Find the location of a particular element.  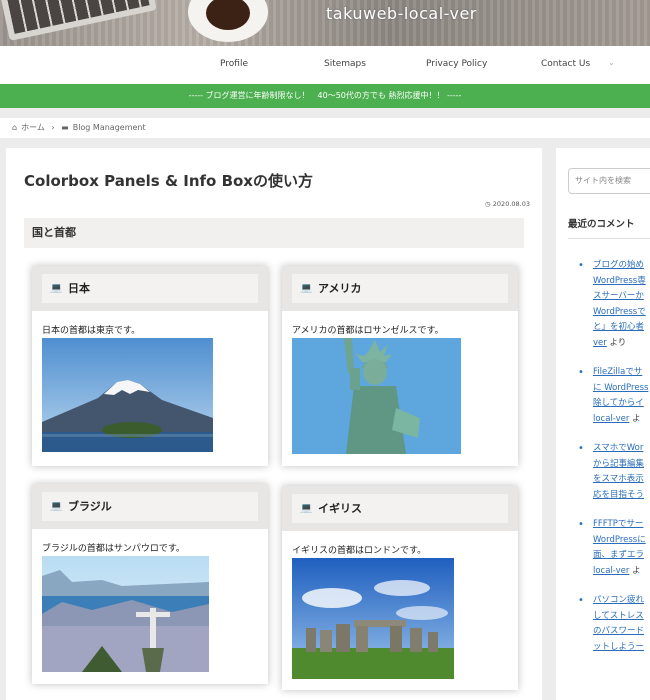

panel-title: 💻 アメリカ is located at coordinates (400, 288).